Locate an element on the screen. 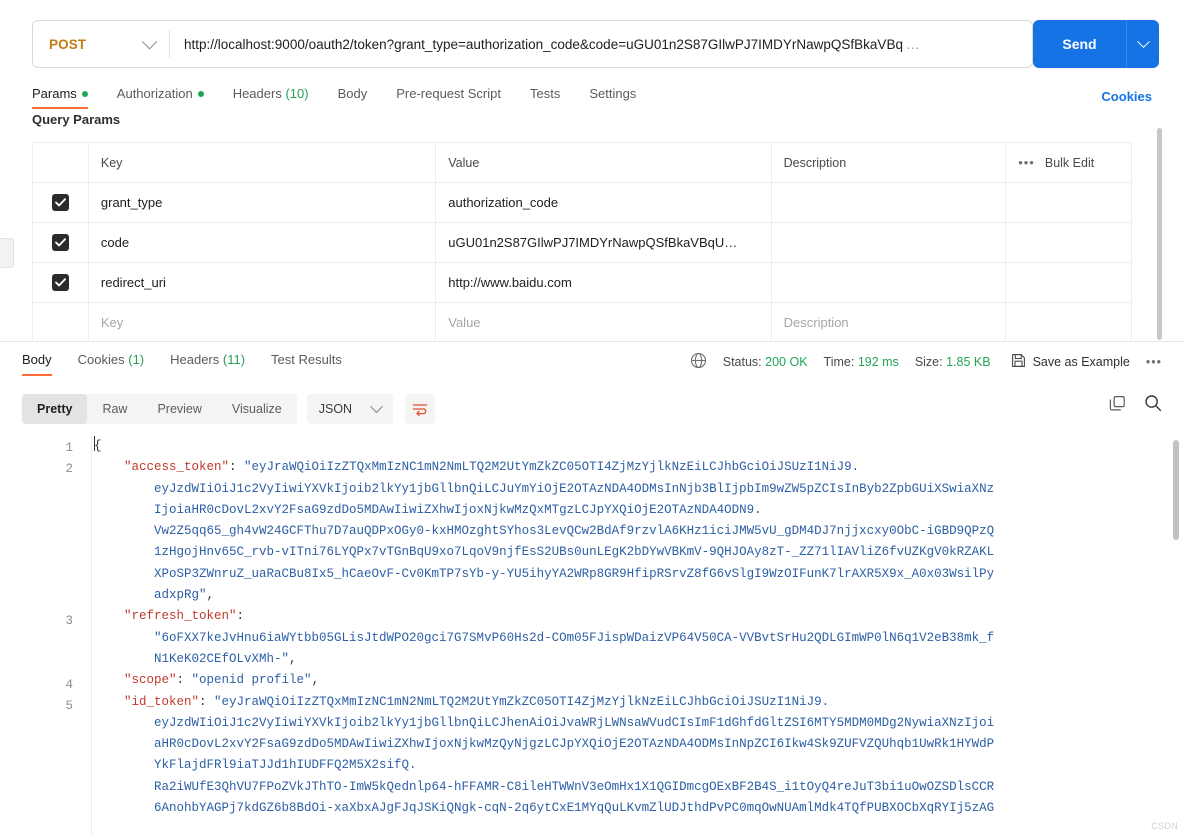 The height and width of the screenshot is (835, 1184). param-value: http://www.baidu.com is located at coordinates (604, 282).